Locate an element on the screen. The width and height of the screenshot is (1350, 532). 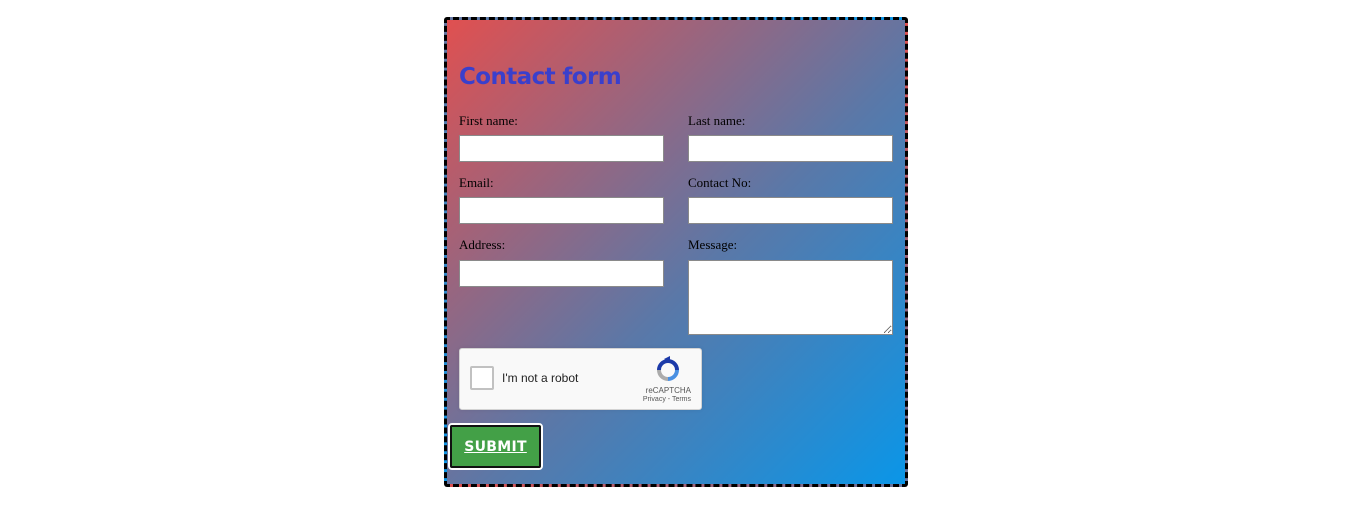
email-input is located at coordinates (561, 210).